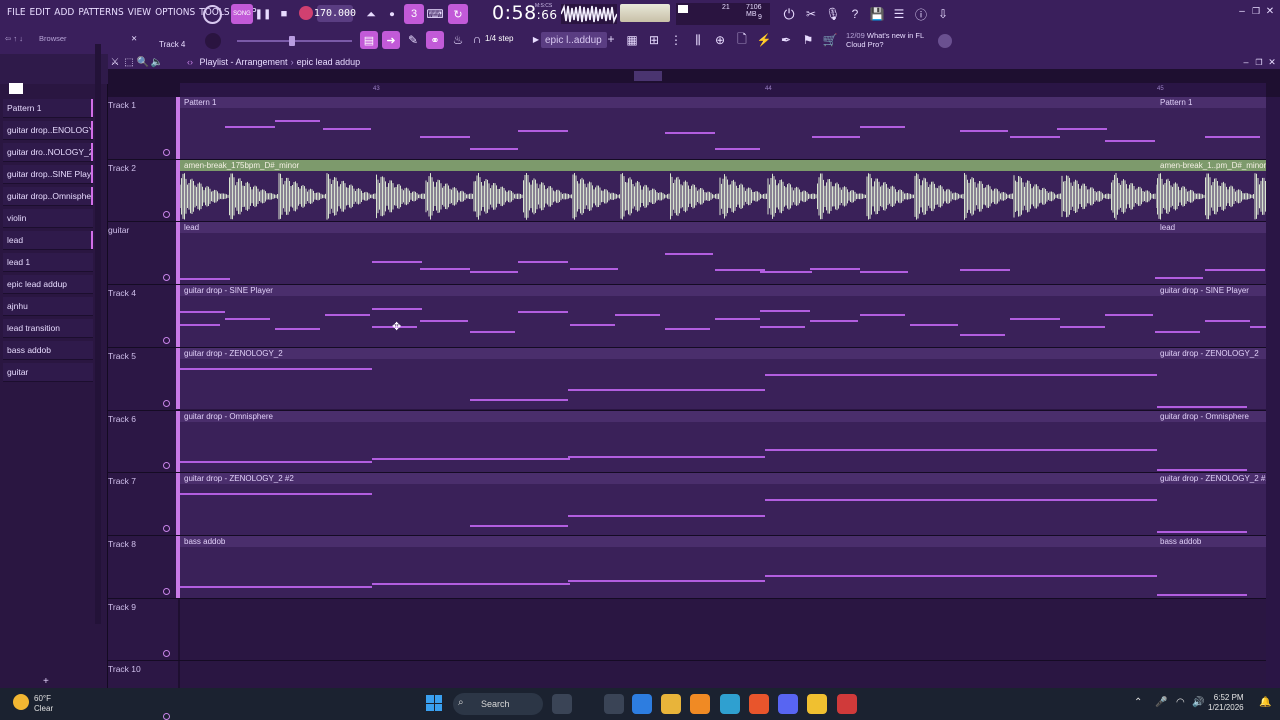  What do you see at coordinates (786, 40) in the screenshot?
I see `pen-icon: ✒` at bounding box center [786, 40].